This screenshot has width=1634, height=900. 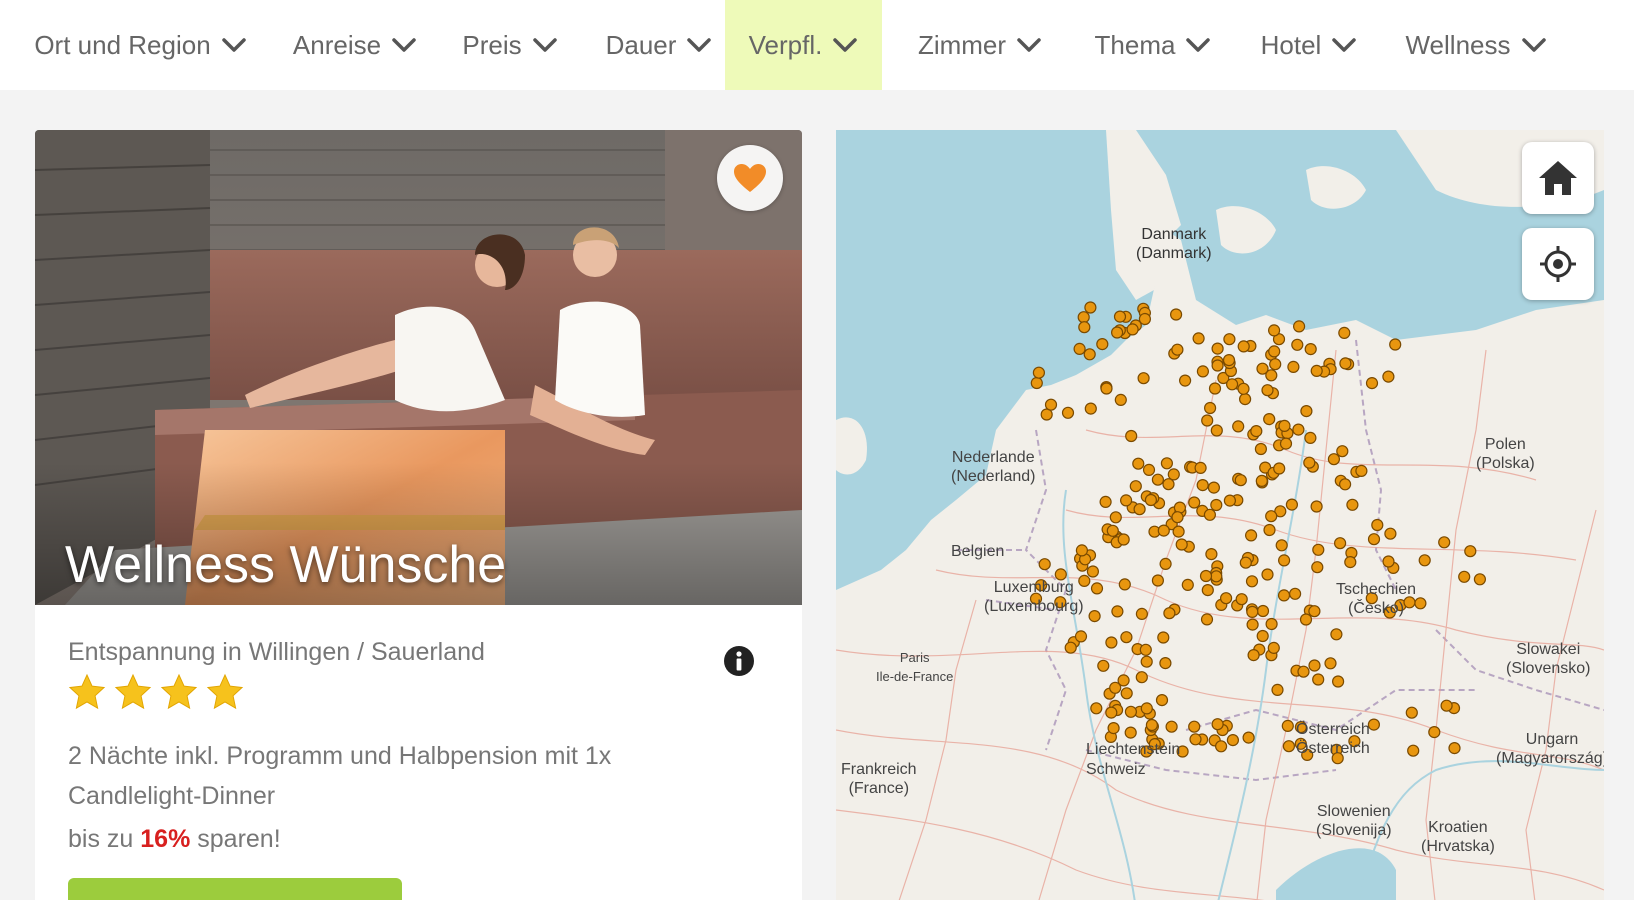 I want to click on filter-verpflegung: Verpfl., so click(x=803, y=45).